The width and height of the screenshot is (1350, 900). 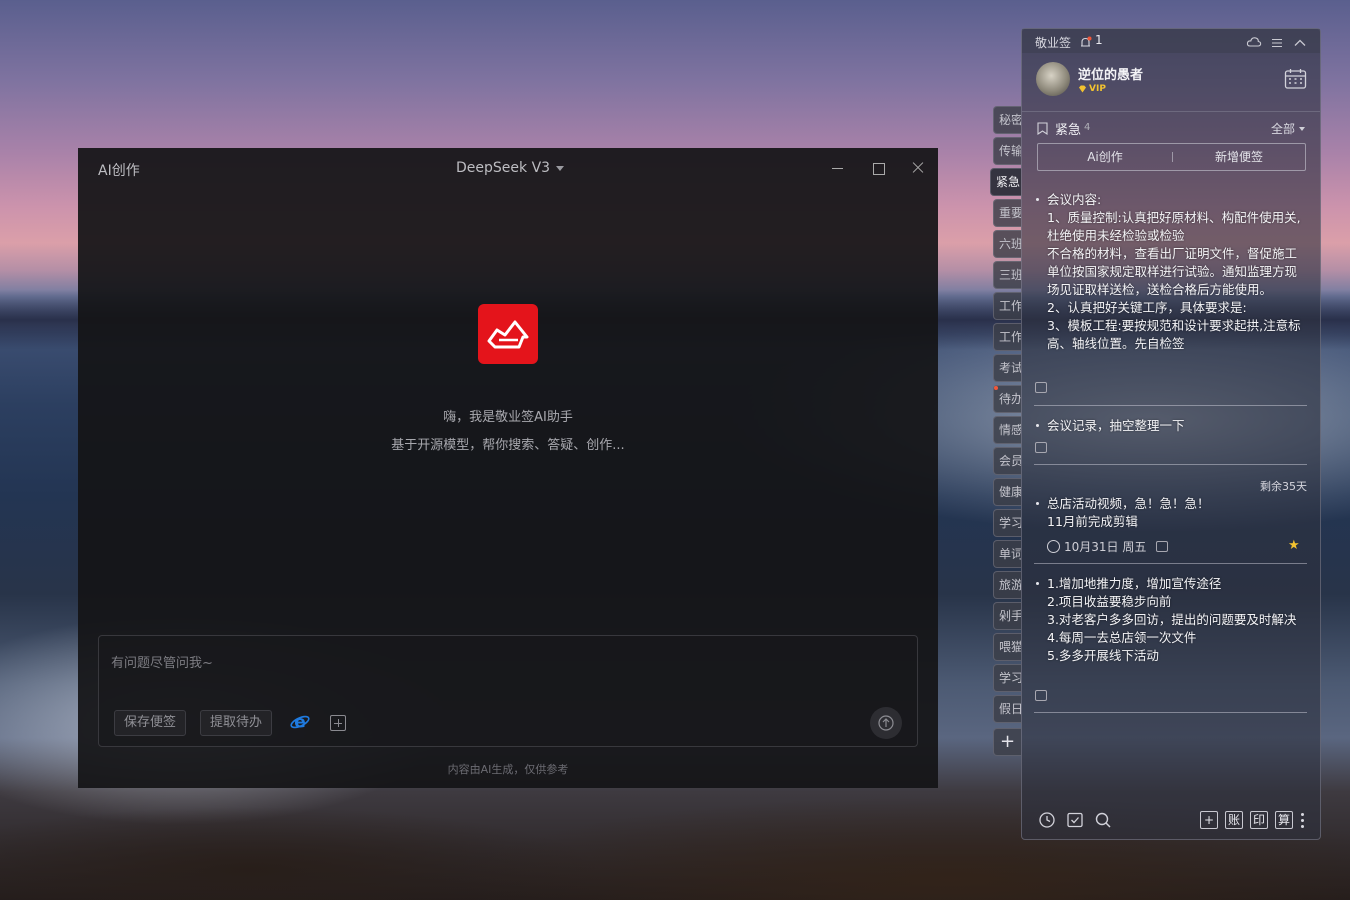 I want to click on vip-badge: VIP, so click(x=1092, y=89).